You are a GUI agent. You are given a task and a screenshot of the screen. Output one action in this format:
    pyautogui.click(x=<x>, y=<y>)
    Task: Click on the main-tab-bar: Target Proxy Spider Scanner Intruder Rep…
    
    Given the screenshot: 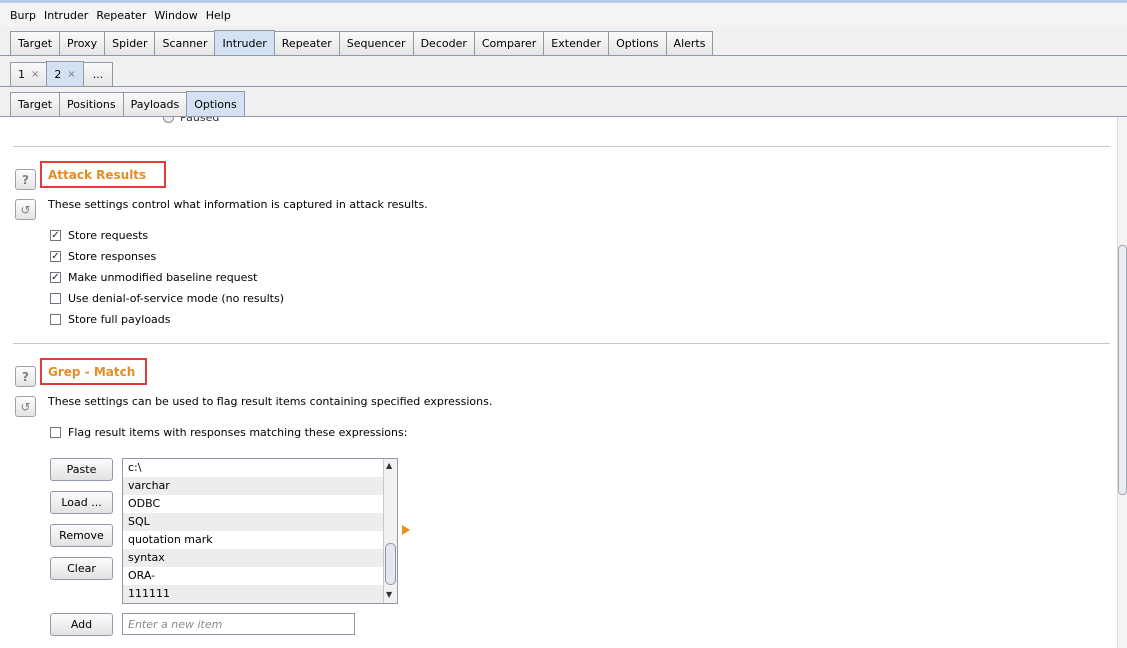 What is the action you would take?
    pyautogui.click(x=563, y=41)
    